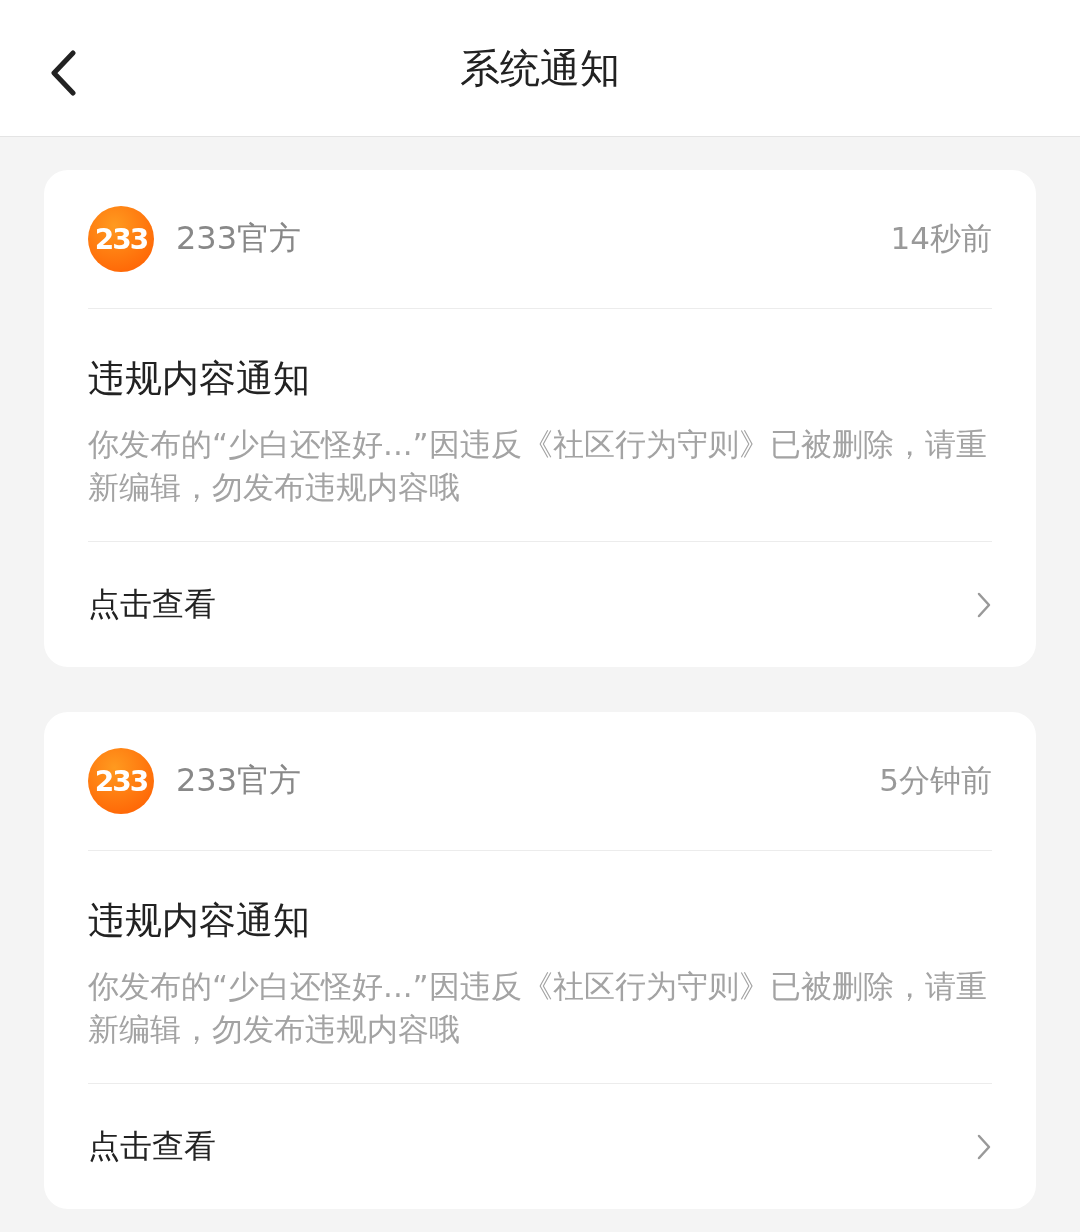 This screenshot has width=1080, height=1232. Describe the element at coordinates (935, 780) in the screenshot. I see `timestamp: 5分钟前` at that location.